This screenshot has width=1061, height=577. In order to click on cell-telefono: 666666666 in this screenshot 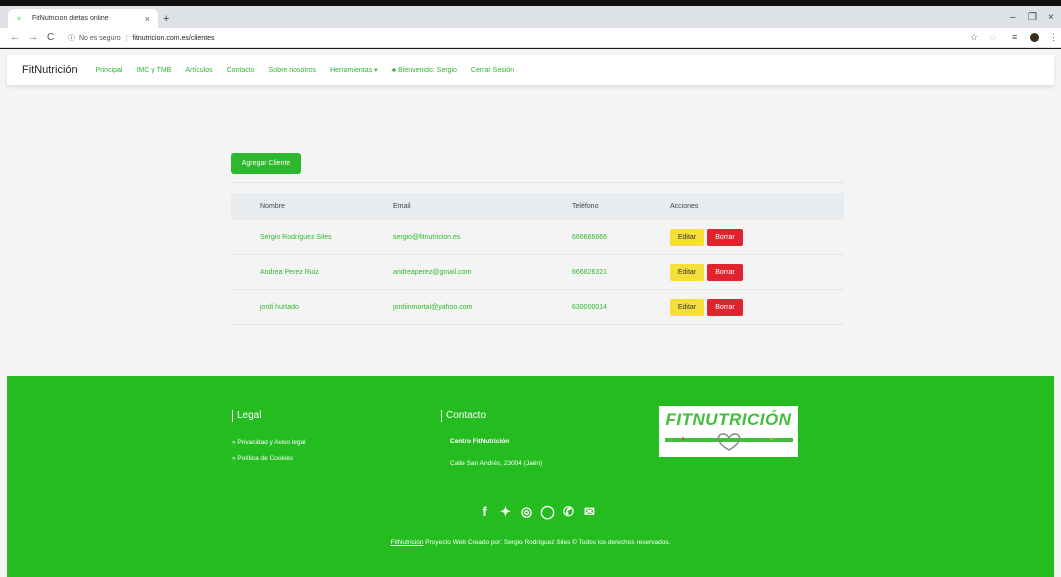, I will do `click(590, 237)`.